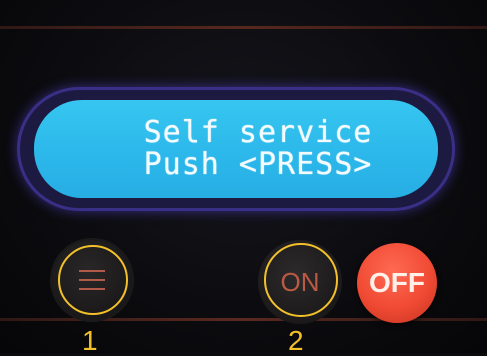 This screenshot has height=356, width=487. Describe the element at coordinates (258, 132) in the screenshot. I see `lcd-line-1: Self service` at that location.